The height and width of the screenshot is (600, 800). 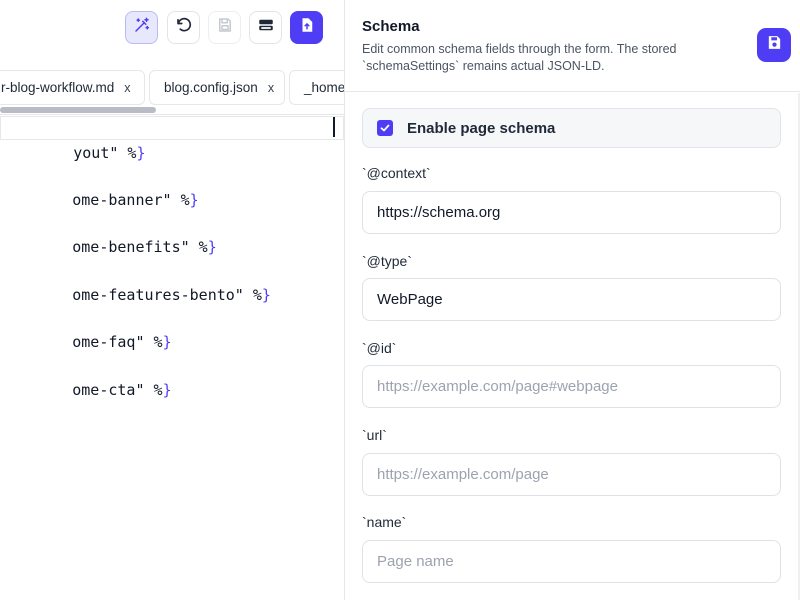 What do you see at coordinates (211, 87) in the screenshot?
I see `tab-label: blog.config.json` at bounding box center [211, 87].